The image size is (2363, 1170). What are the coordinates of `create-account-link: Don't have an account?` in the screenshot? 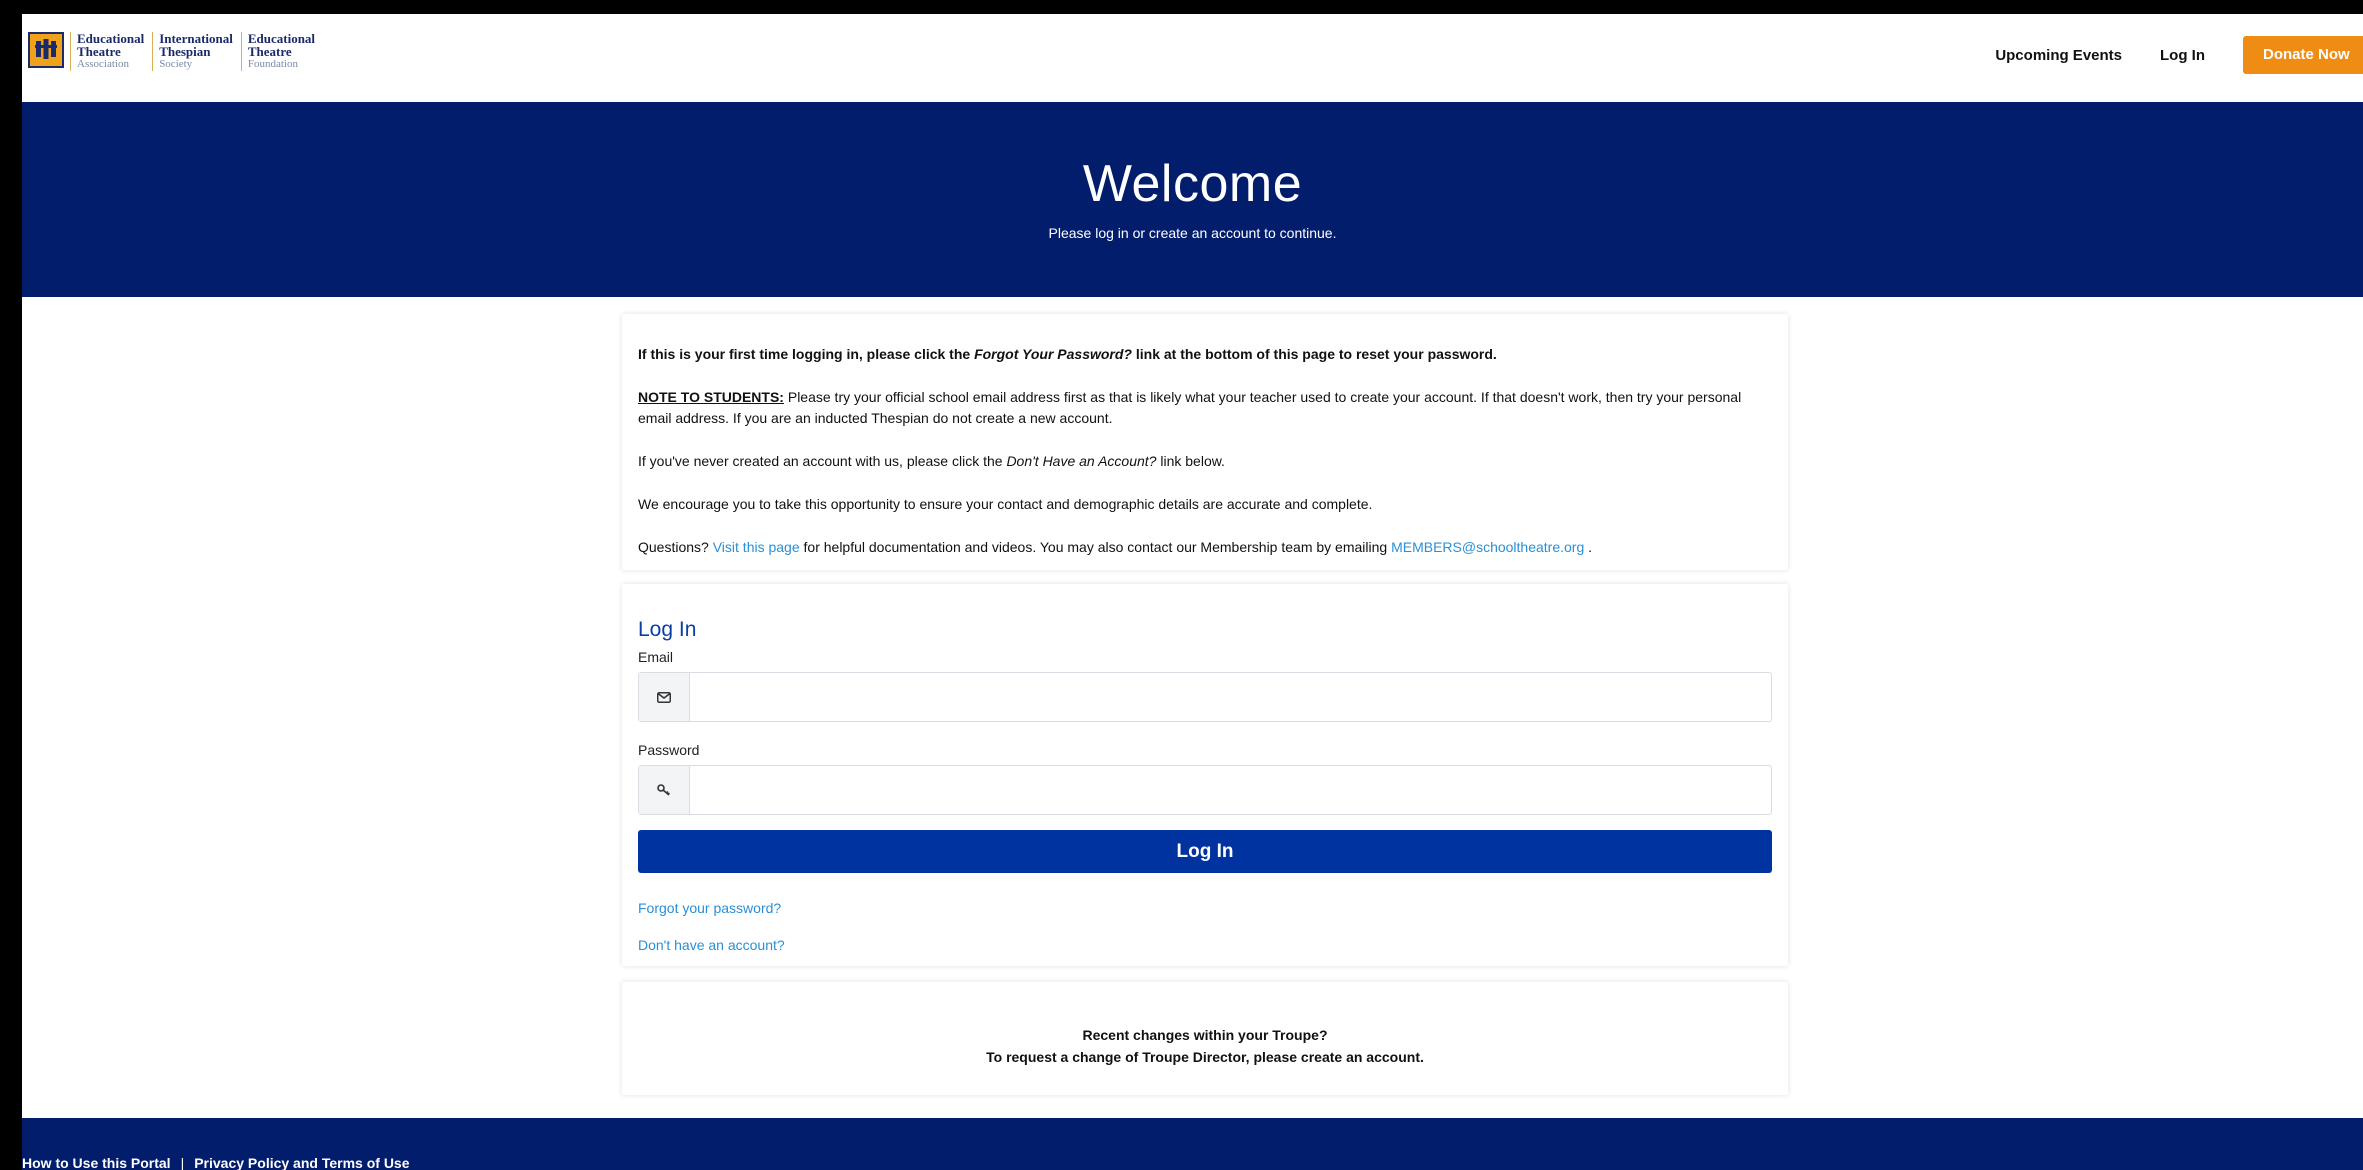 It's located at (711, 945).